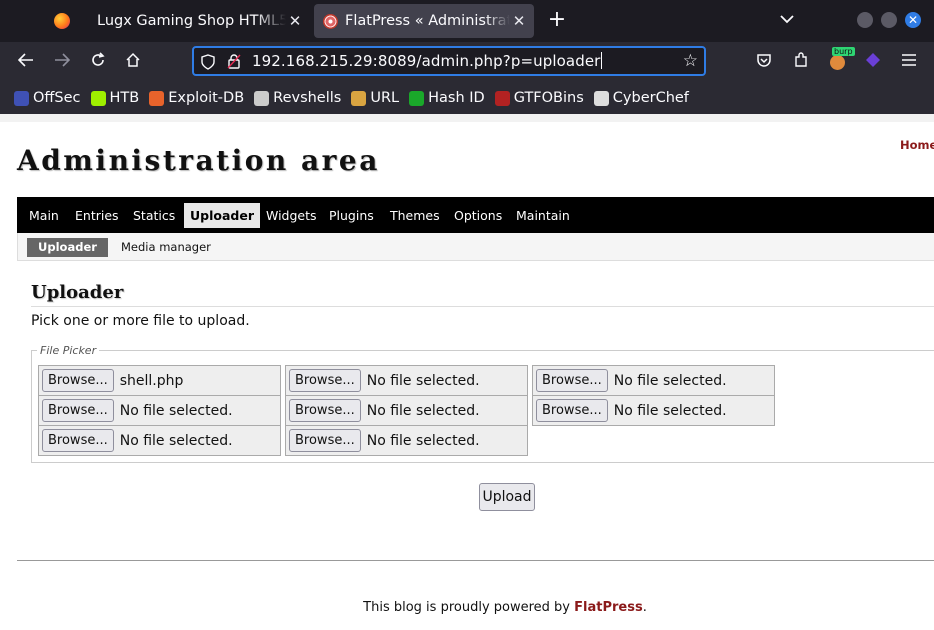 The image size is (934, 630). I want to click on bookmark-label: OffSec, so click(57, 98).